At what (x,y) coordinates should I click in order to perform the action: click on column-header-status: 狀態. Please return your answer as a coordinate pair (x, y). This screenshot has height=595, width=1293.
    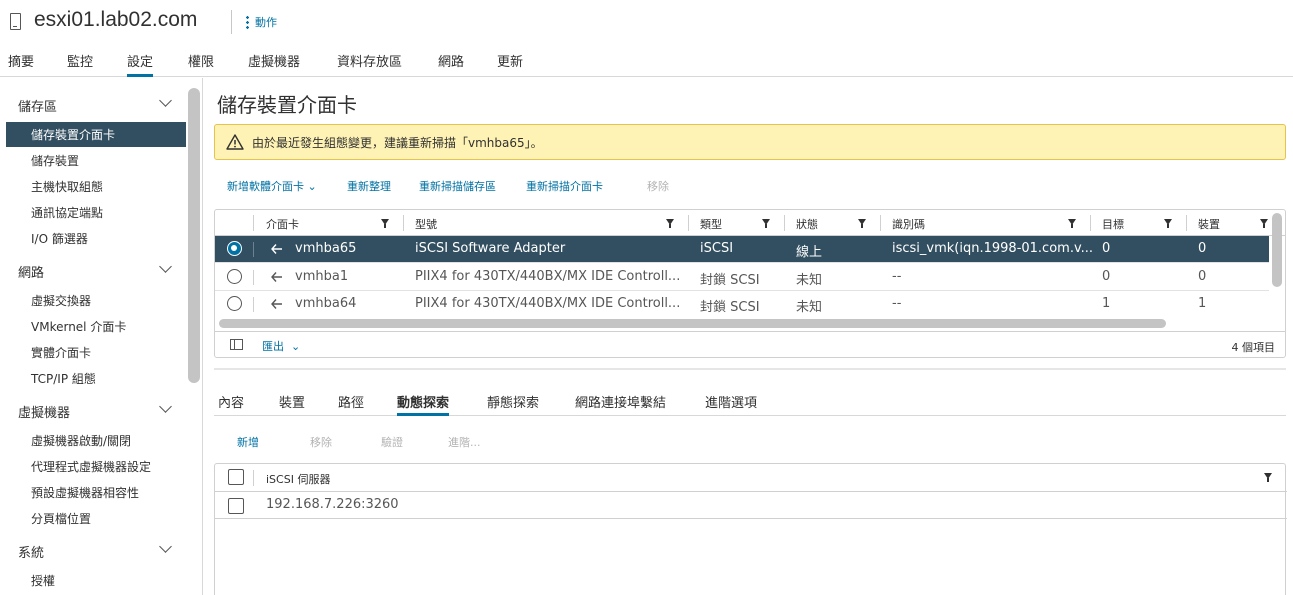
    Looking at the image, I should click on (807, 224).